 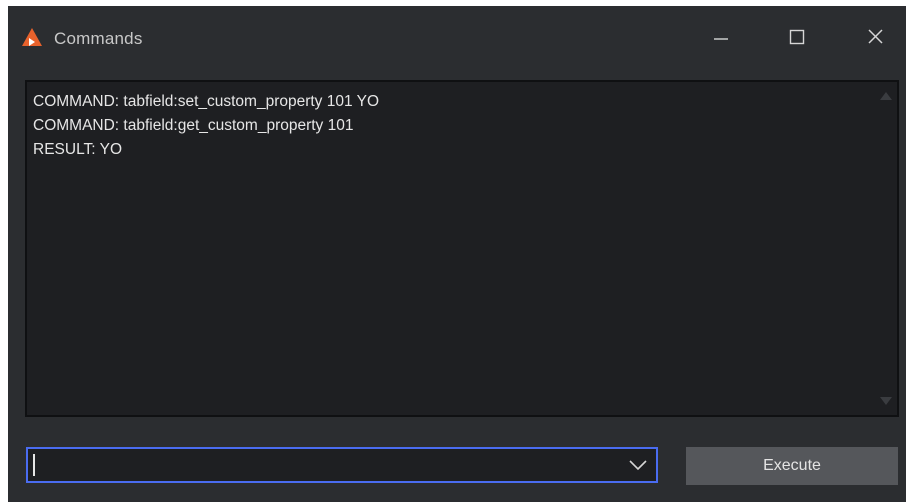 What do you see at coordinates (34, 465) in the screenshot?
I see `text-caret` at bounding box center [34, 465].